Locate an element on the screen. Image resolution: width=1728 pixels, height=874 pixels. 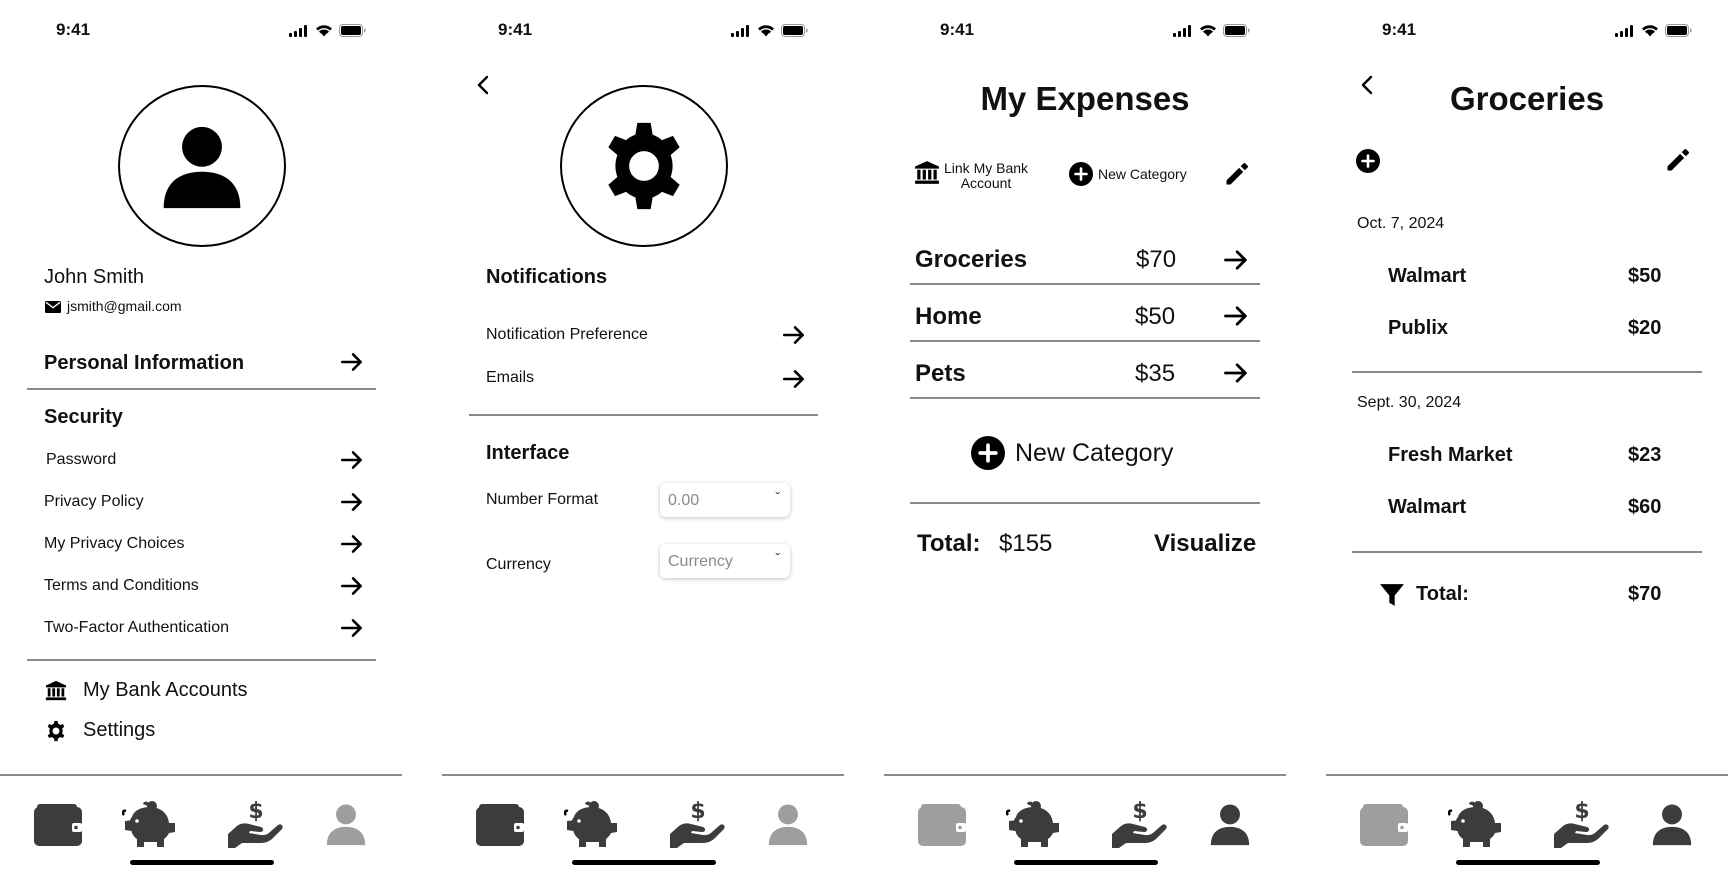
number-format-value: 0.00 is located at coordinates (684, 500).